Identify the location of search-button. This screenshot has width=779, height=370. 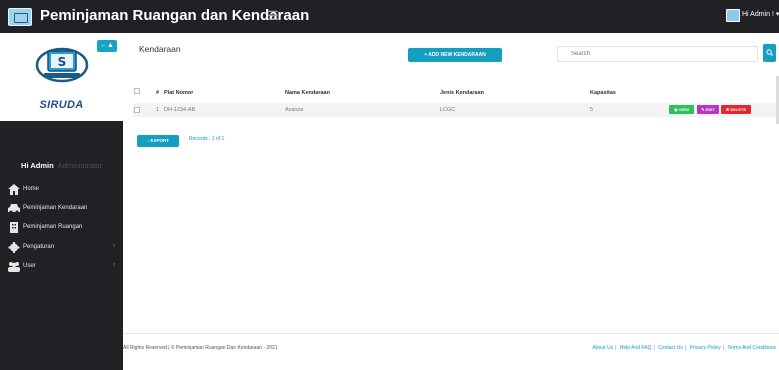
(769, 53).